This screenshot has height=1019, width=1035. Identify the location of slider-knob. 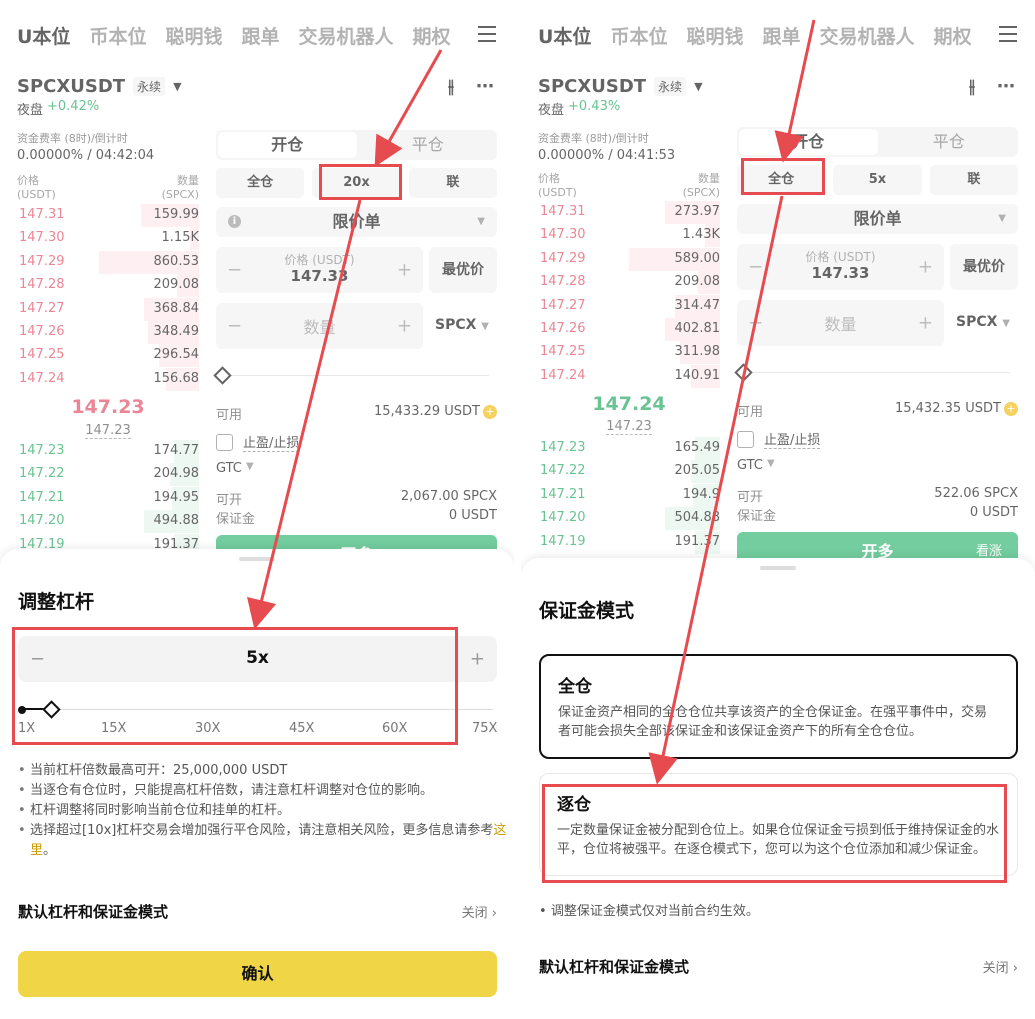
(51, 709).